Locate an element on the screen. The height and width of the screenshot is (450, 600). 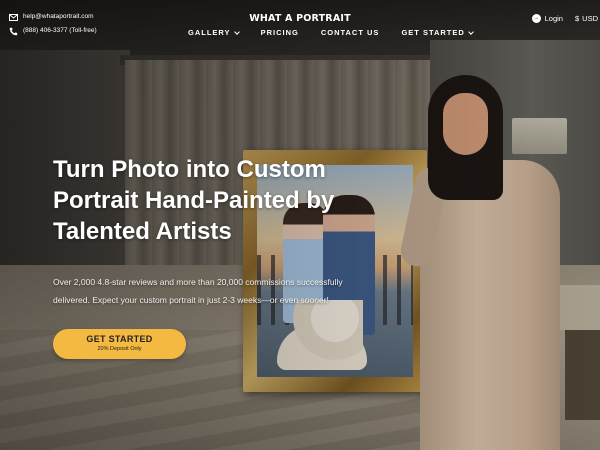
email-contact: help@whataportrait.com is located at coordinates (53, 17).